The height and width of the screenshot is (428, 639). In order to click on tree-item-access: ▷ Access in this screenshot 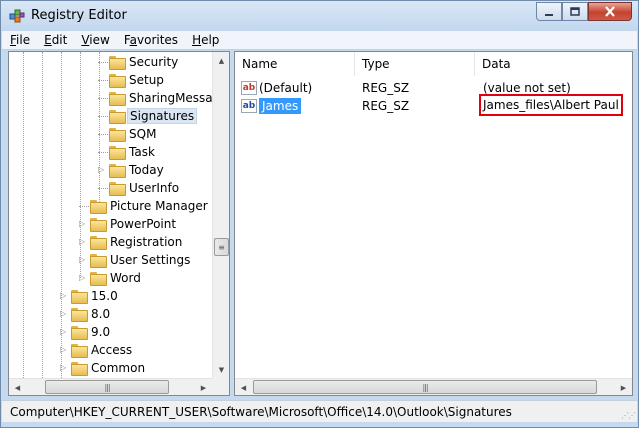, I will do `click(97, 350)`.